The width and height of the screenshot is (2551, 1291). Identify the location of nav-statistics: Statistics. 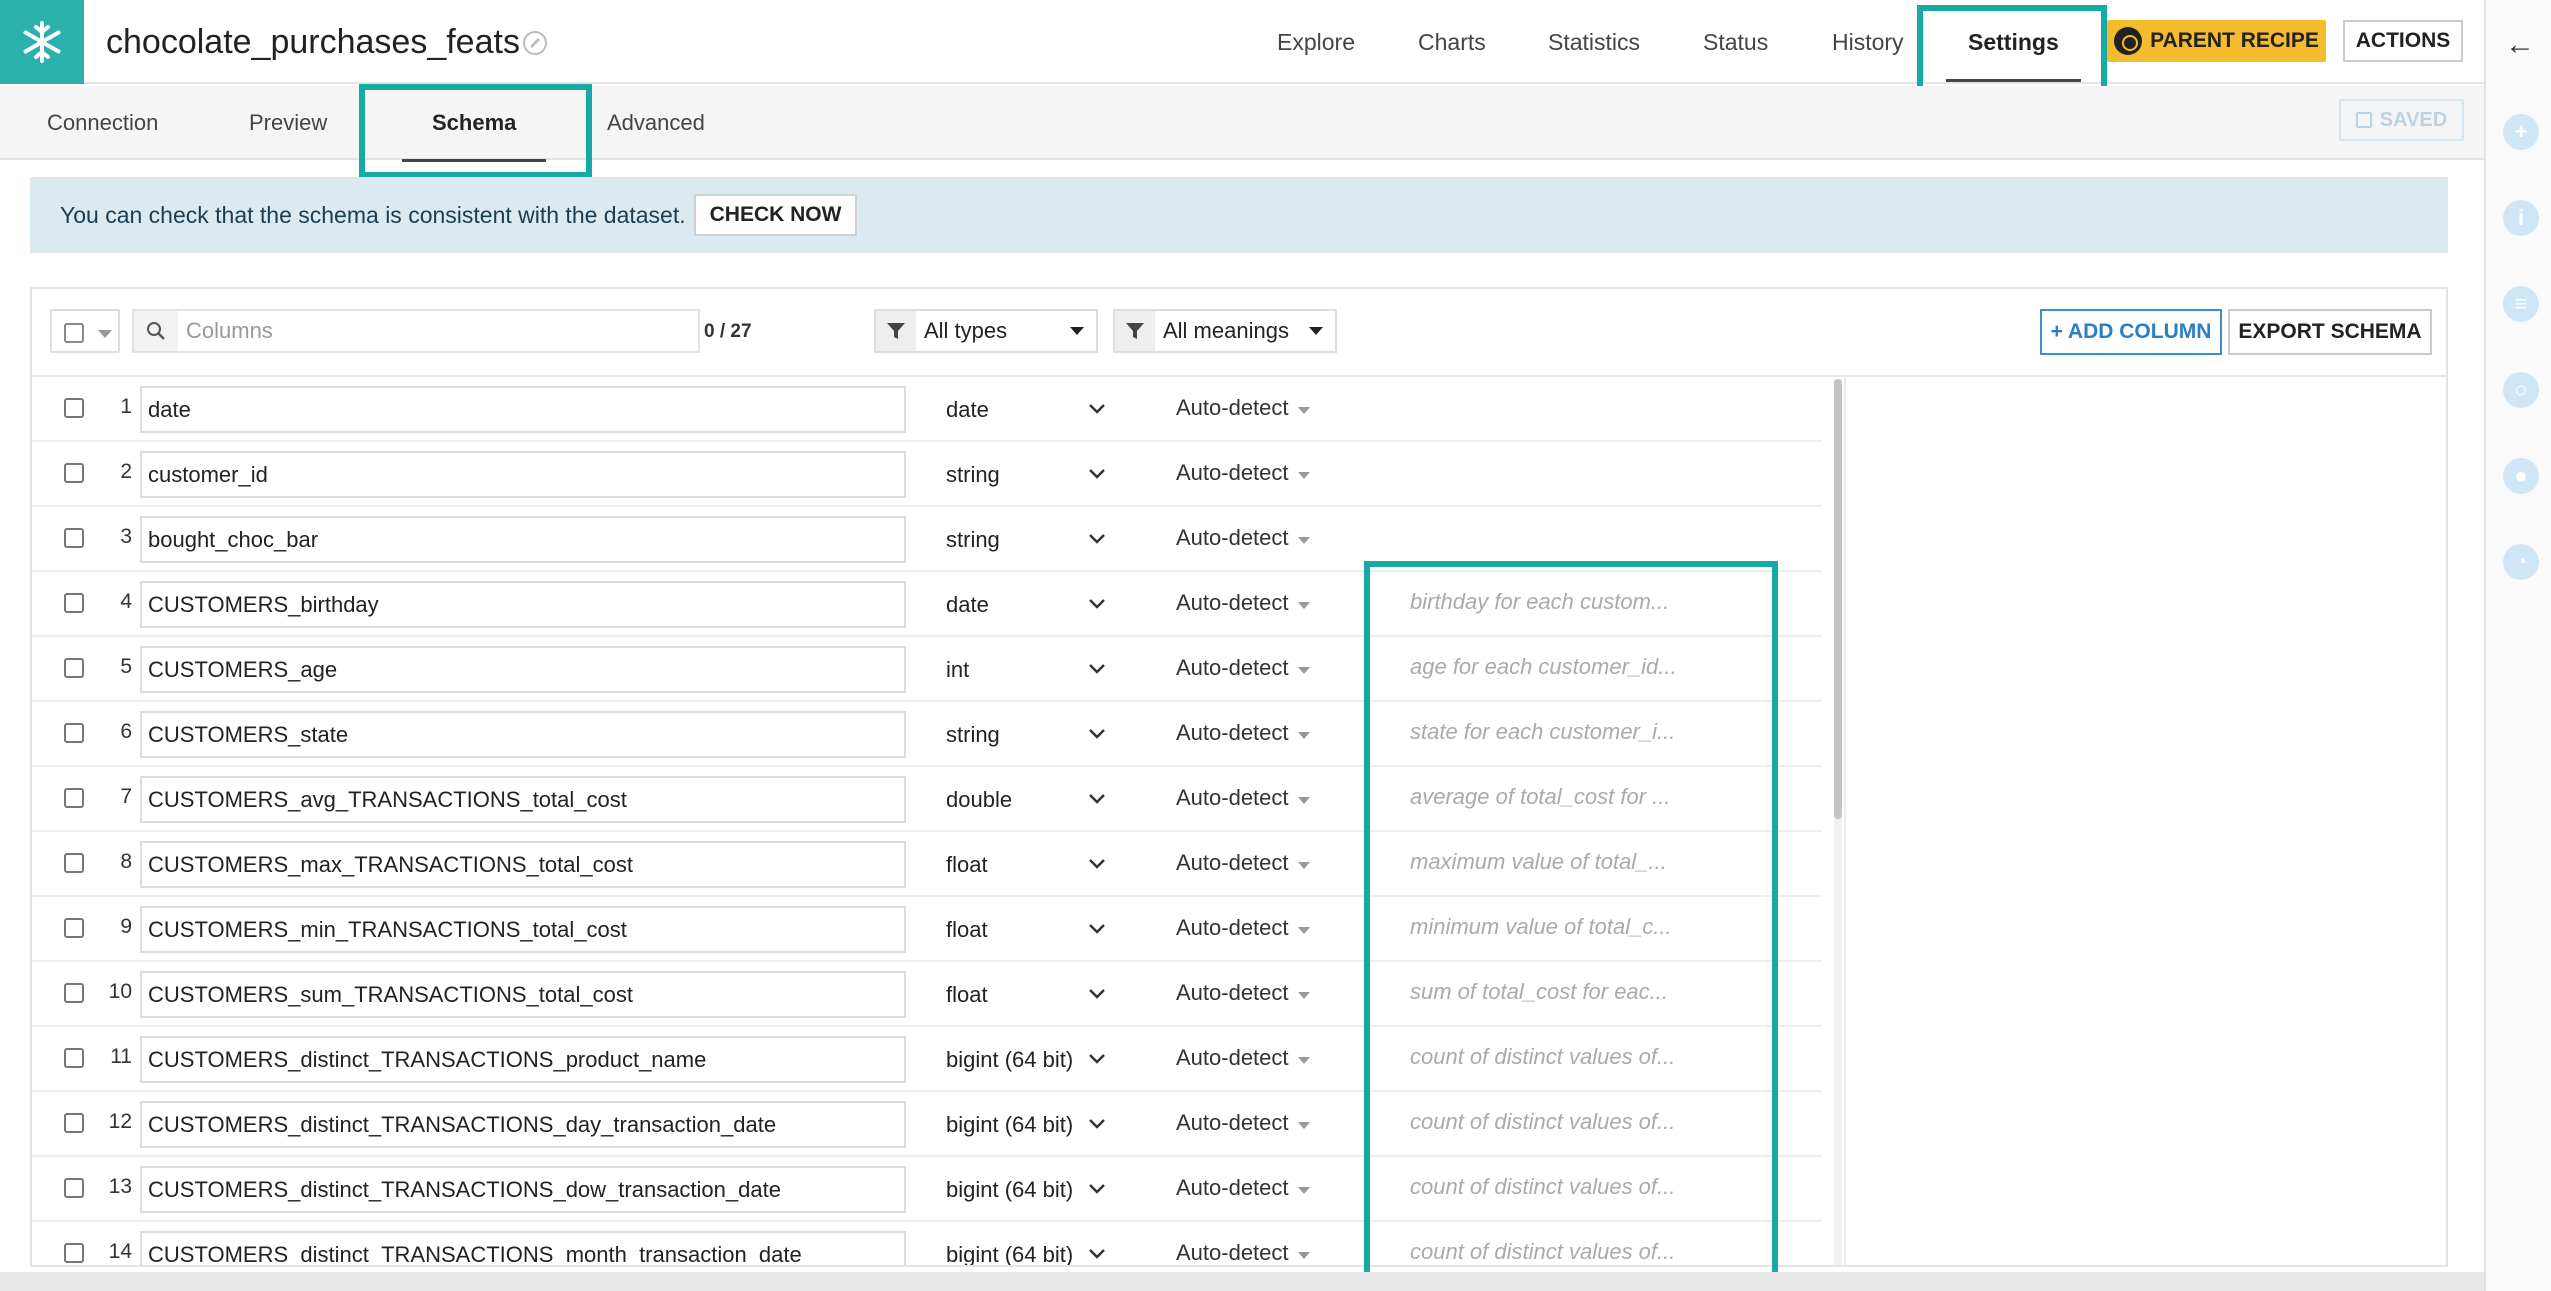
(1594, 42).